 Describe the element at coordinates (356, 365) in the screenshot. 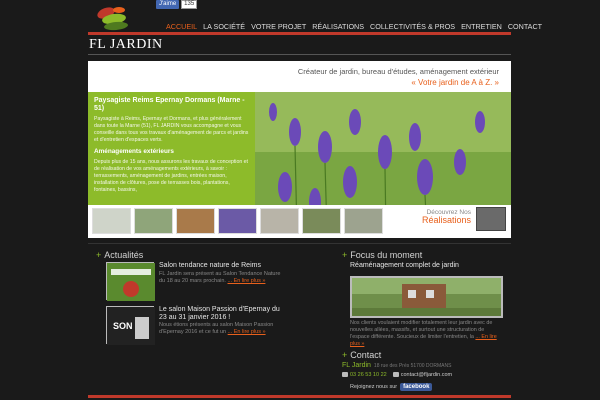

I see `company-name: FL Jardin` at that location.